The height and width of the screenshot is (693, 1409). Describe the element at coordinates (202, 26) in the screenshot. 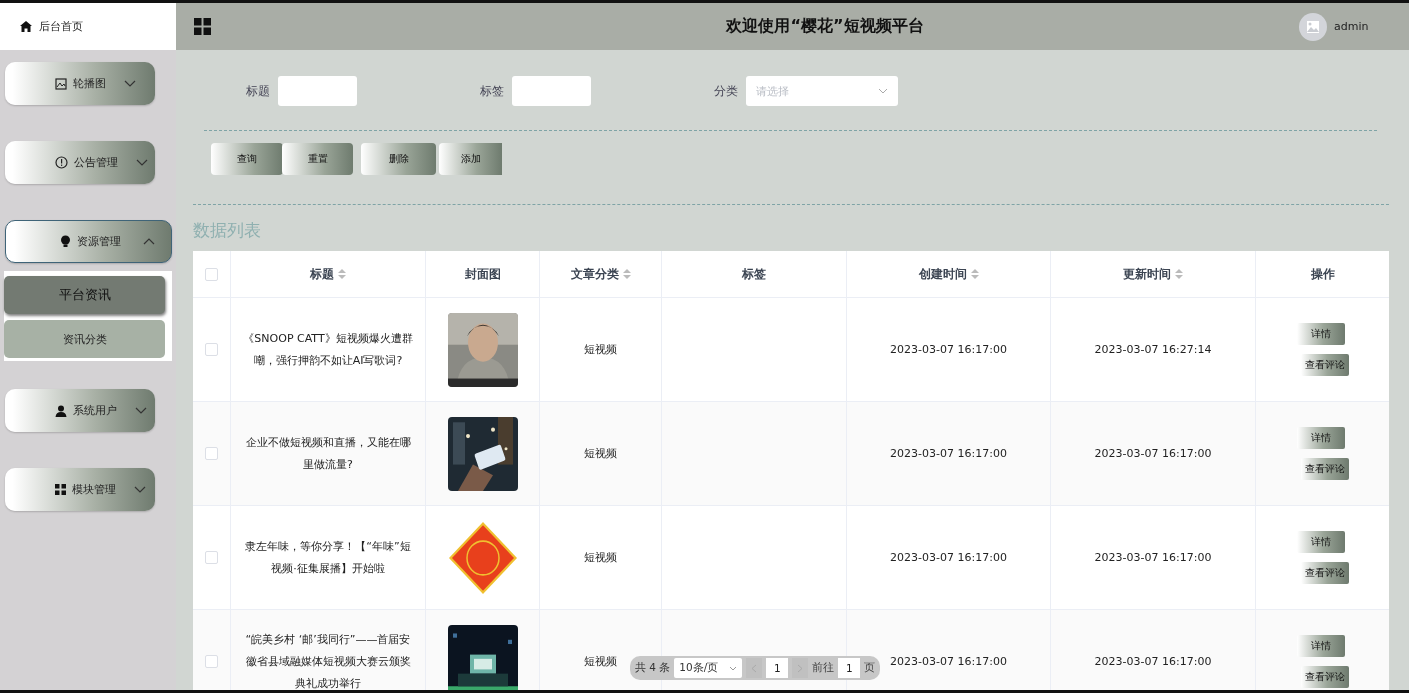

I see `menu-icon` at that location.